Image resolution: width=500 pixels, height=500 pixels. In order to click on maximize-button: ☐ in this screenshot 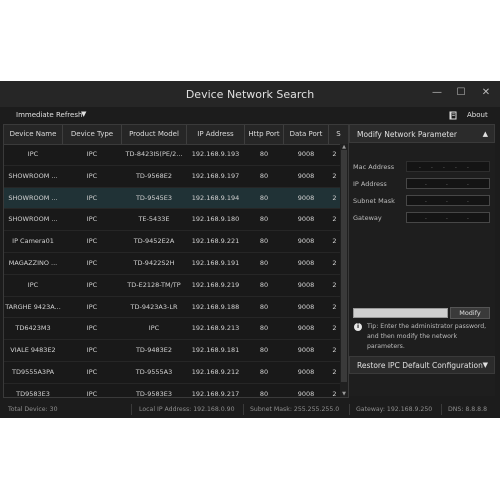, I will do `click(461, 93)`.